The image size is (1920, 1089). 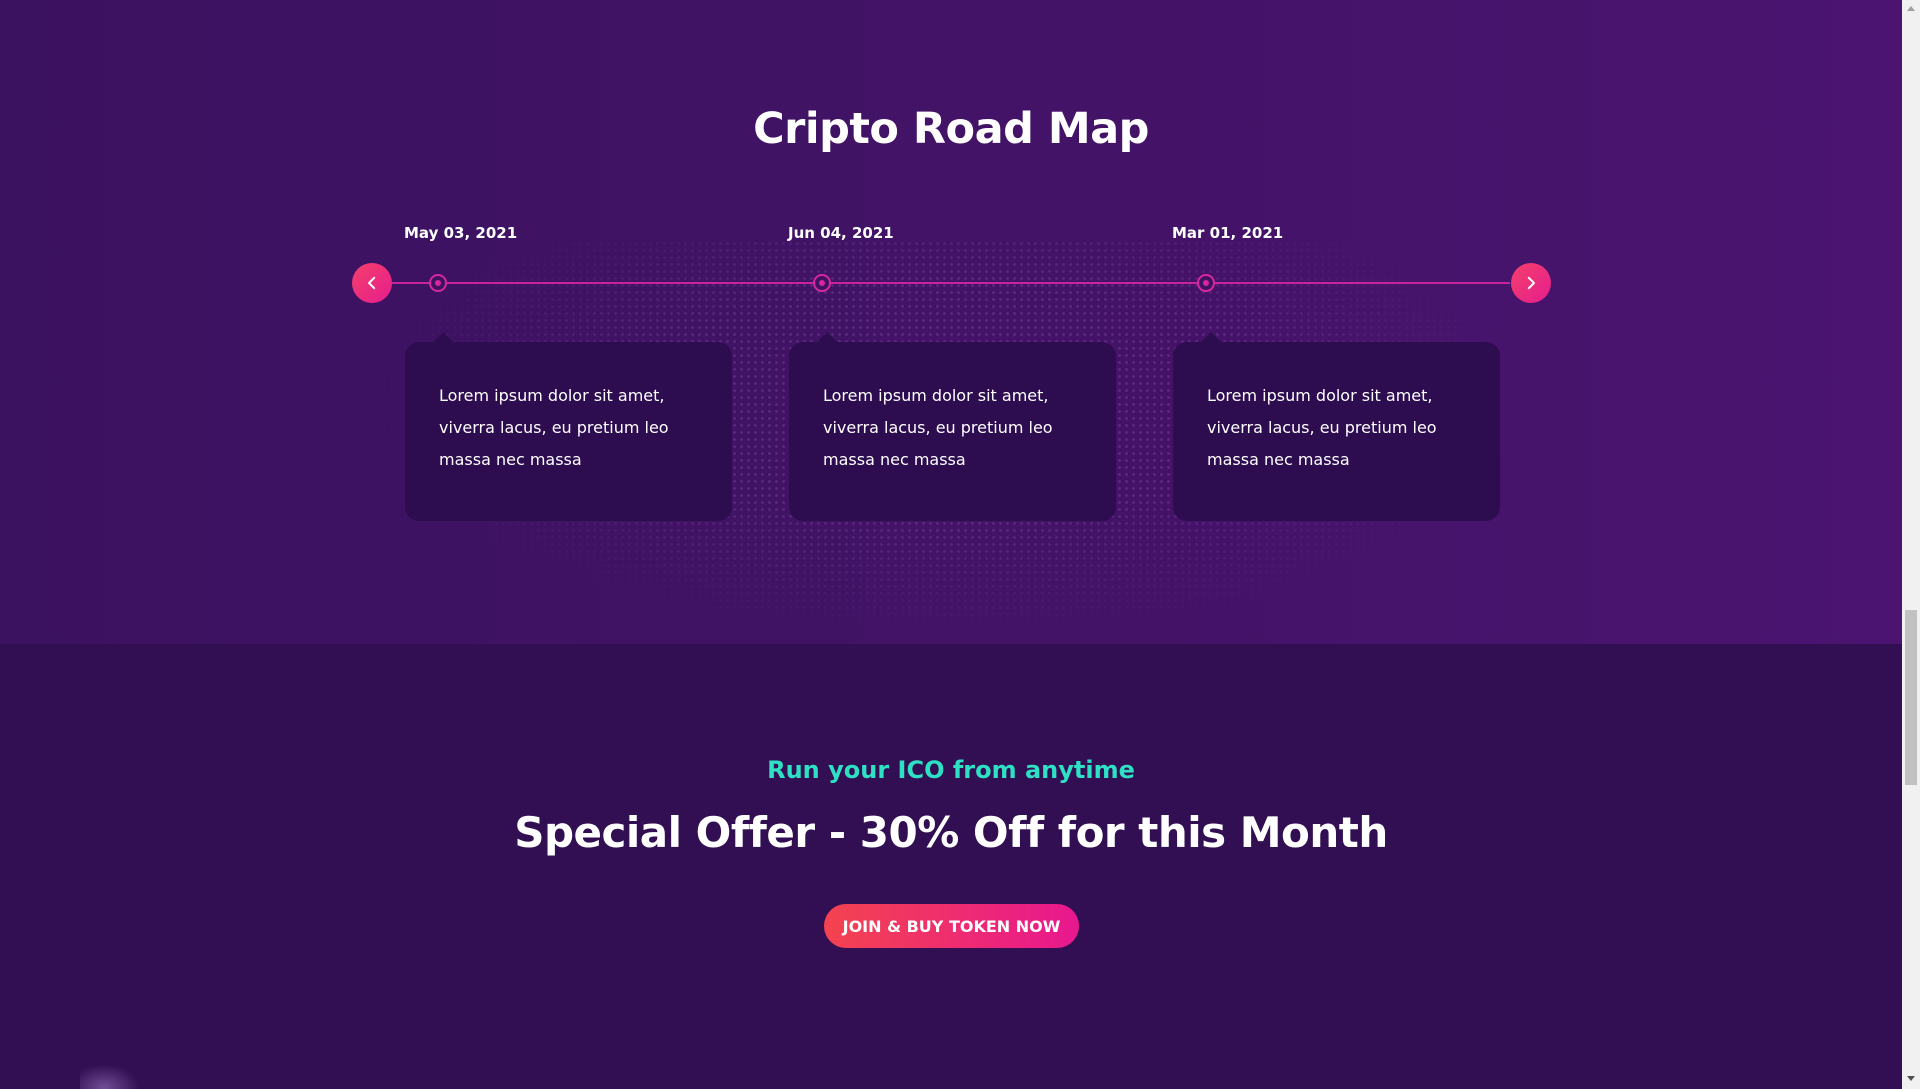 I want to click on roadmap-date: Jun 04, 2021, so click(x=841, y=233).